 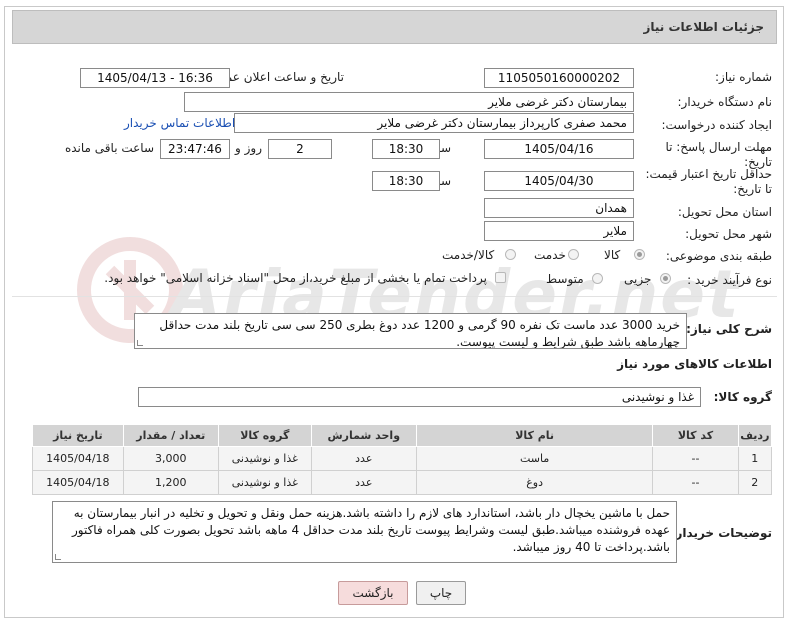 What do you see at coordinates (559, 78) in the screenshot?
I see `need-number-field: 1105050160000202` at bounding box center [559, 78].